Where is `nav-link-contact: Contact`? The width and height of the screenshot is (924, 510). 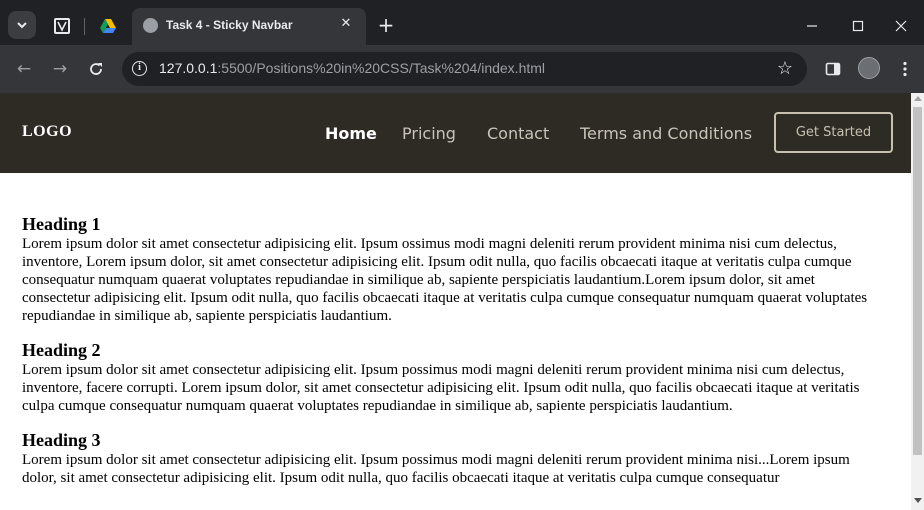
nav-link-contact: Contact is located at coordinates (518, 133).